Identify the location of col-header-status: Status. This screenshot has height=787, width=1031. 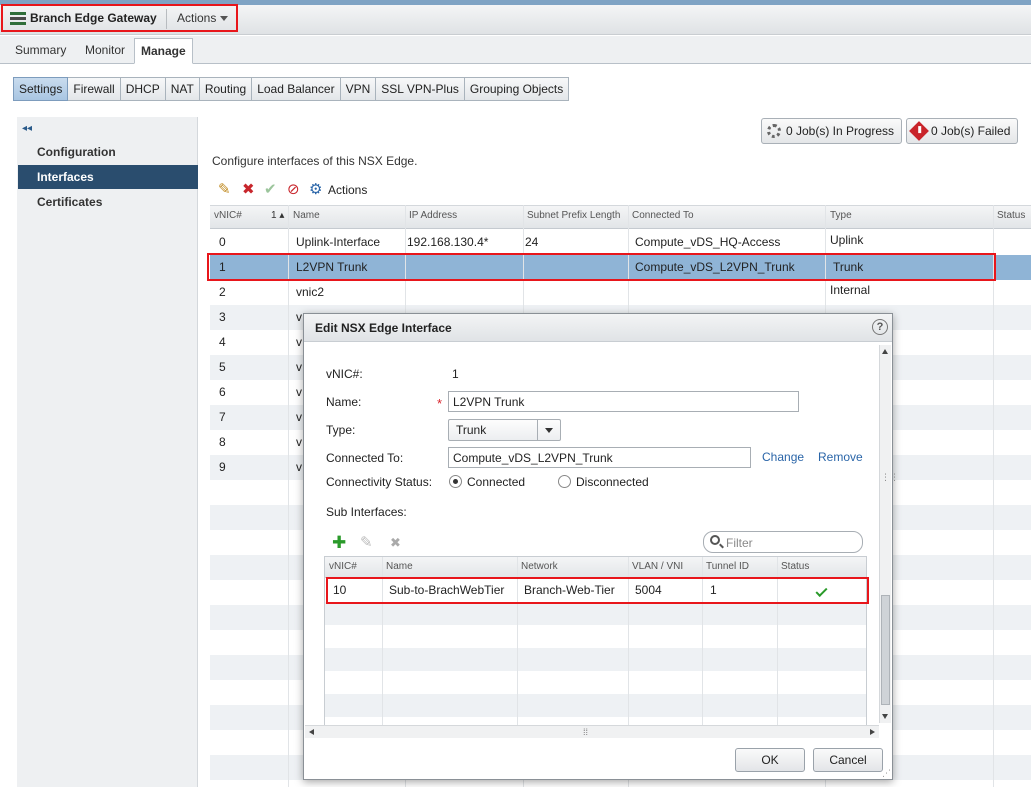
(1011, 215).